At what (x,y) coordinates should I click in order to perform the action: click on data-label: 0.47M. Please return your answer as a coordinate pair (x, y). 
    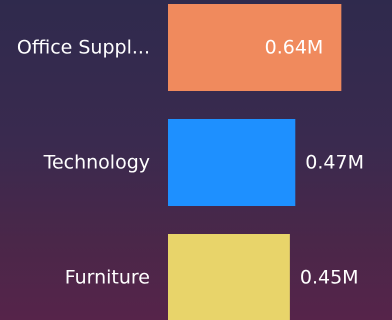
    Looking at the image, I should click on (334, 163).